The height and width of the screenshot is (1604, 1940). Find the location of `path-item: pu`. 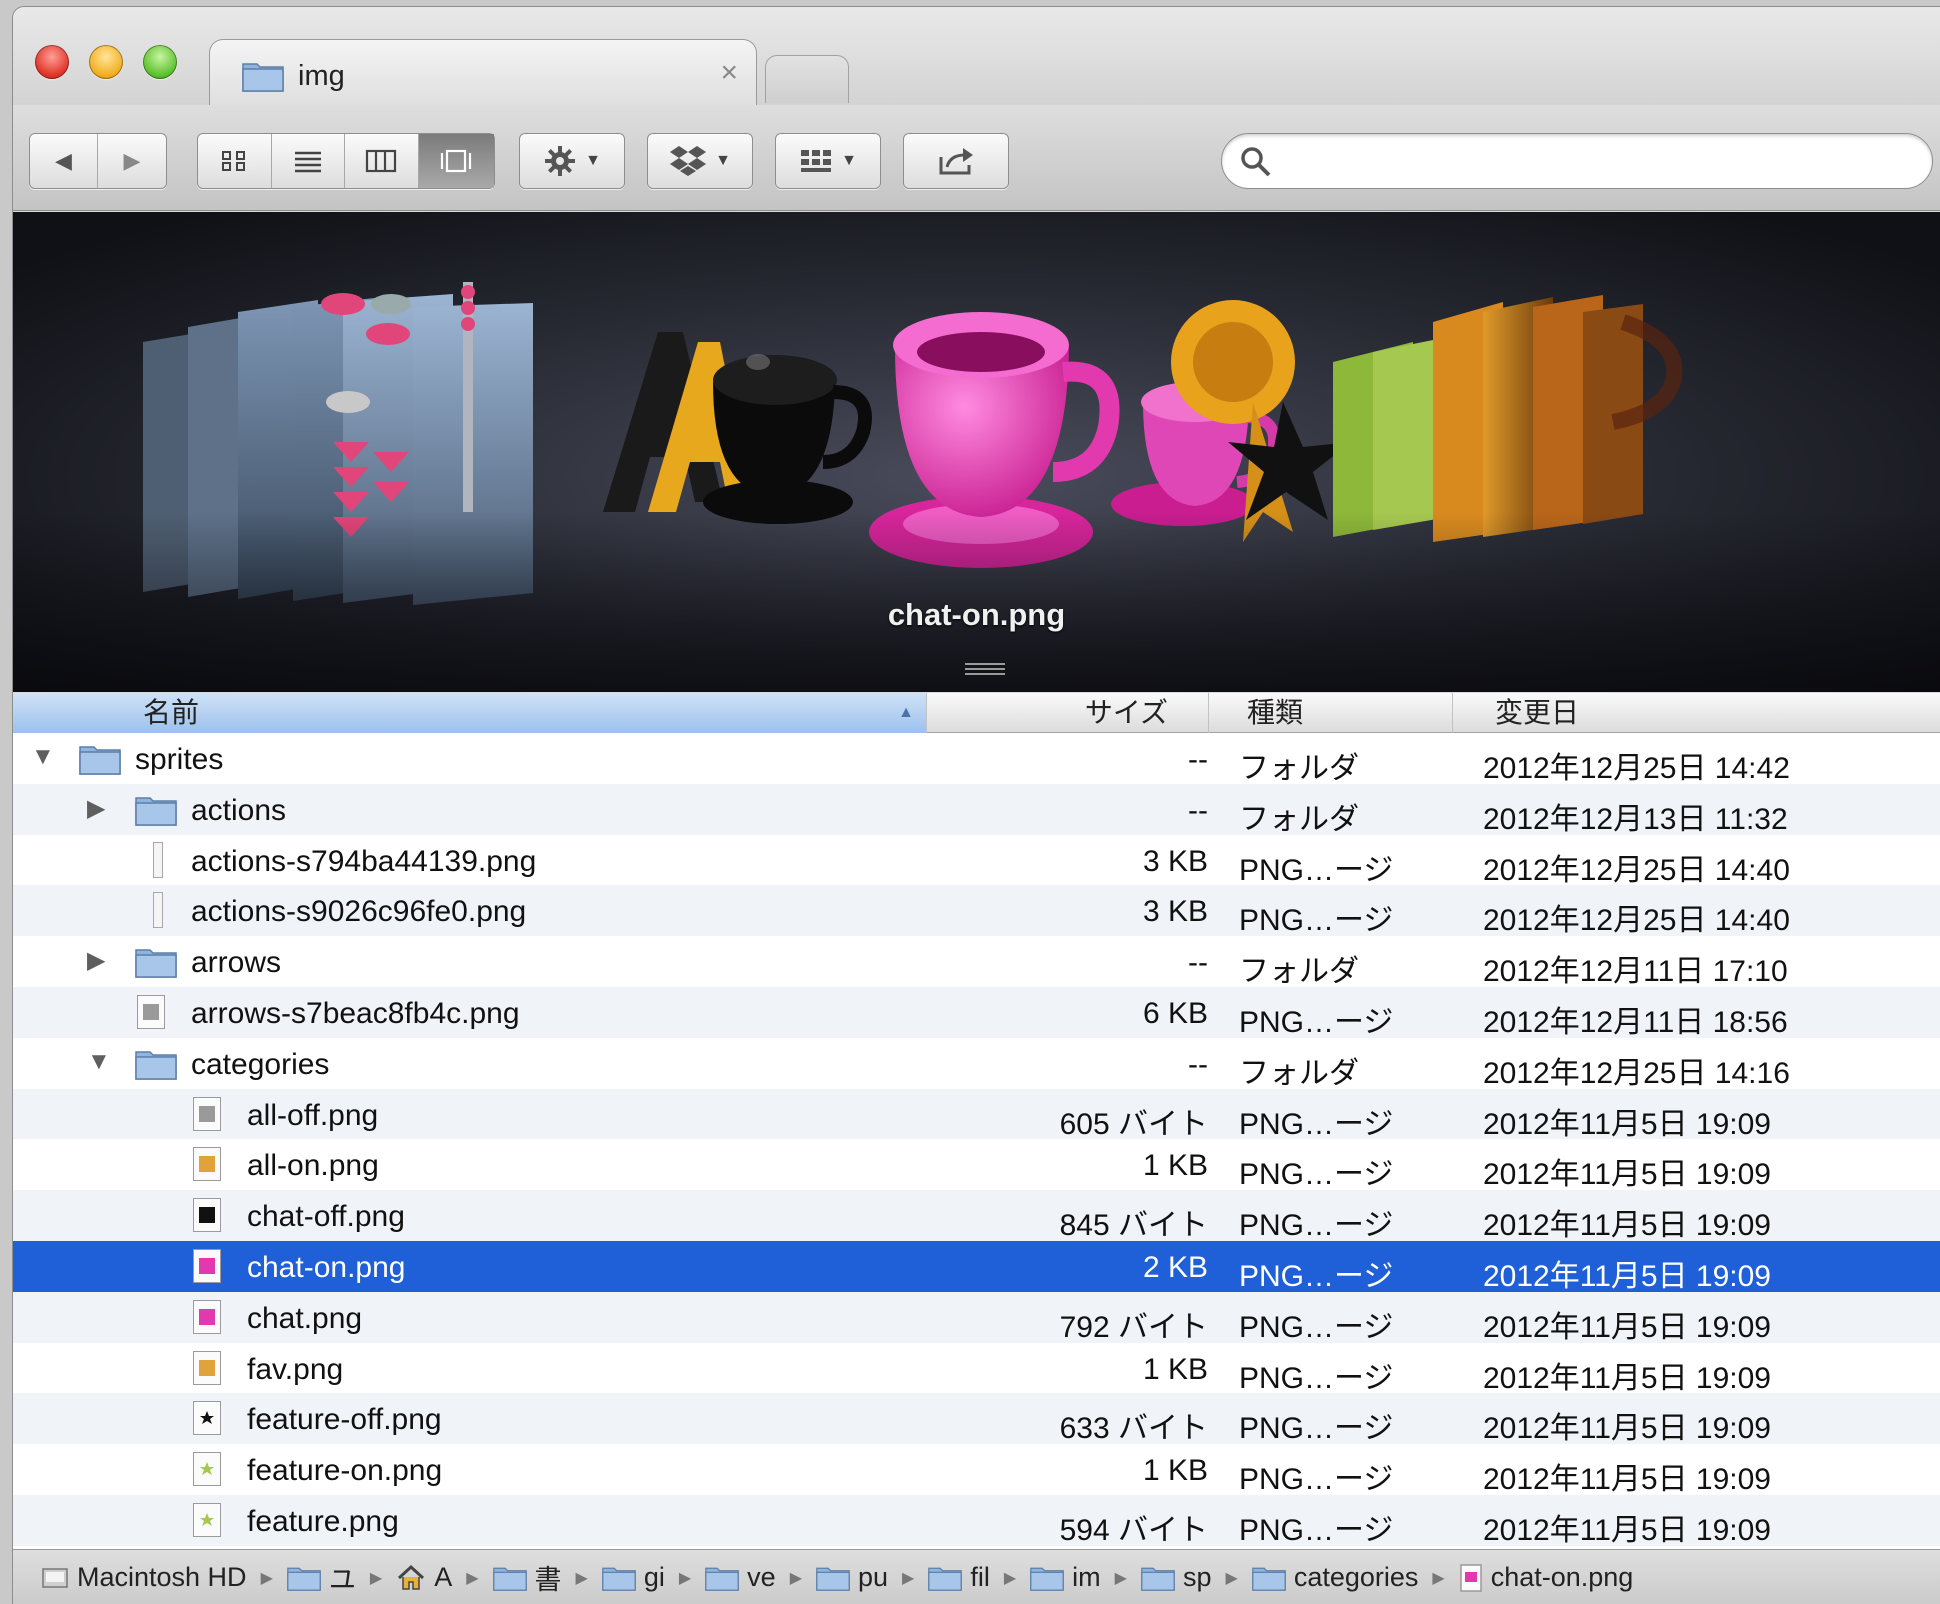

path-item: pu is located at coordinates (852, 1577).